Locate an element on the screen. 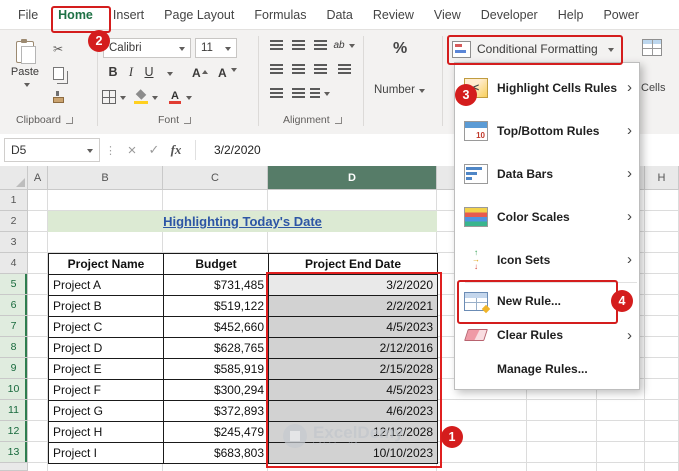  column-header-H: H is located at coordinates (662, 178).